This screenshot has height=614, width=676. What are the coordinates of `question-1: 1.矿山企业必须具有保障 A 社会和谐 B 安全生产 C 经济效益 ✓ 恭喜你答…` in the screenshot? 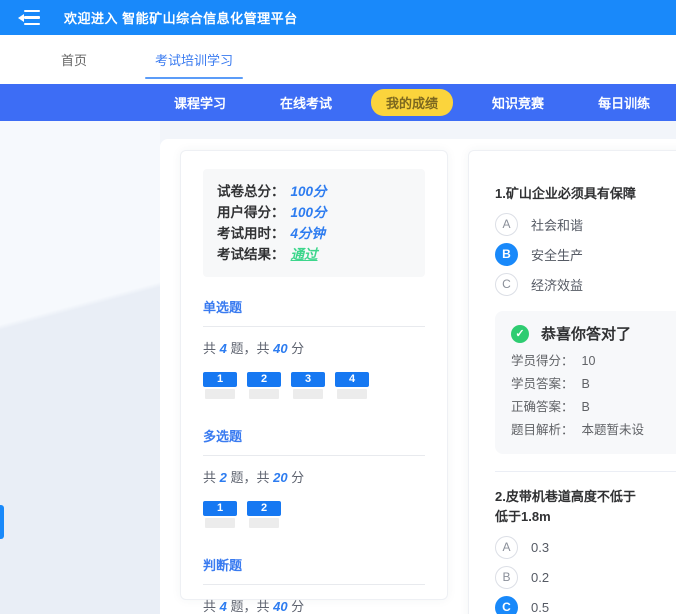 It's located at (585, 319).